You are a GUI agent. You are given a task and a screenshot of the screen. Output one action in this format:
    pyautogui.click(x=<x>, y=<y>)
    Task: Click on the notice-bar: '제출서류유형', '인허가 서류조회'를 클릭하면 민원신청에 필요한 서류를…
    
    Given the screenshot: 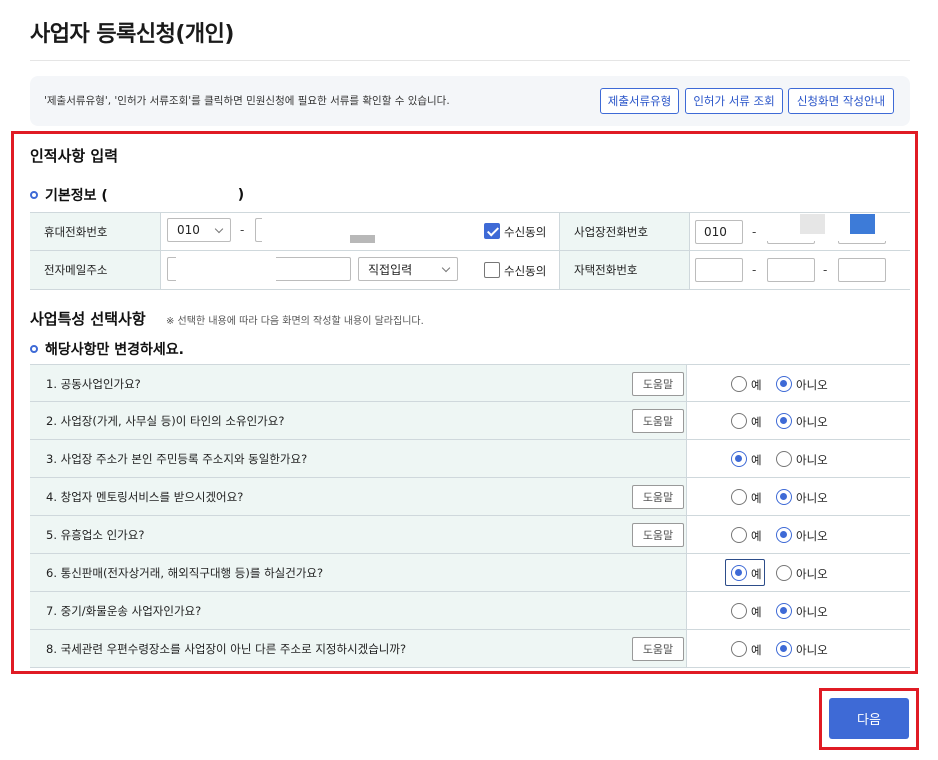 What is the action you would take?
    pyautogui.click(x=470, y=101)
    